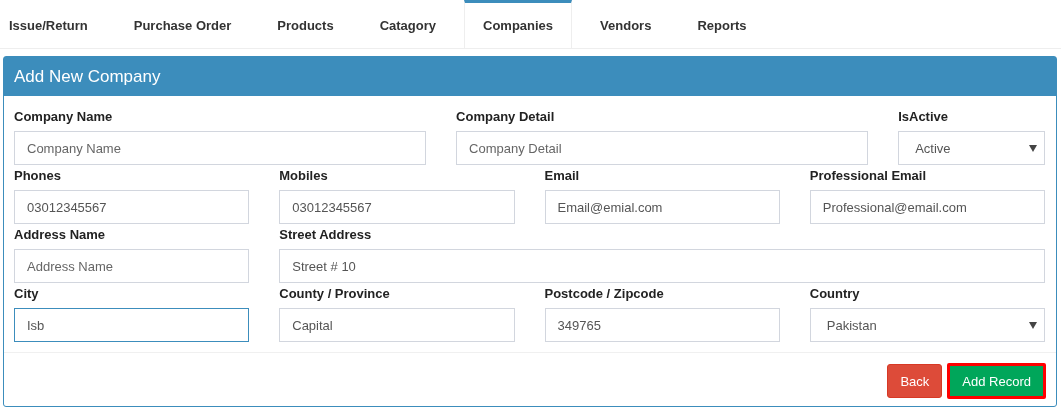 This screenshot has width=1061, height=415. I want to click on field-label: Country, so click(835, 293).